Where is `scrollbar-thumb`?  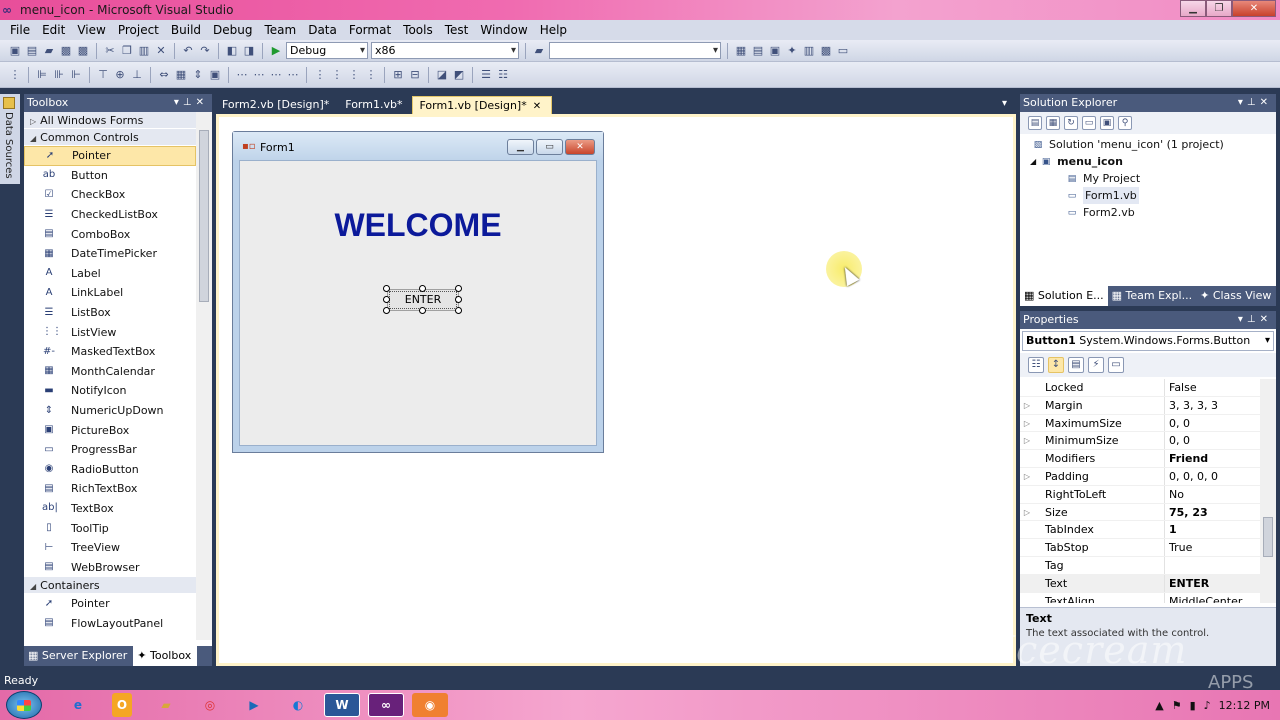
scrollbar-thumb is located at coordinates (204, 216).